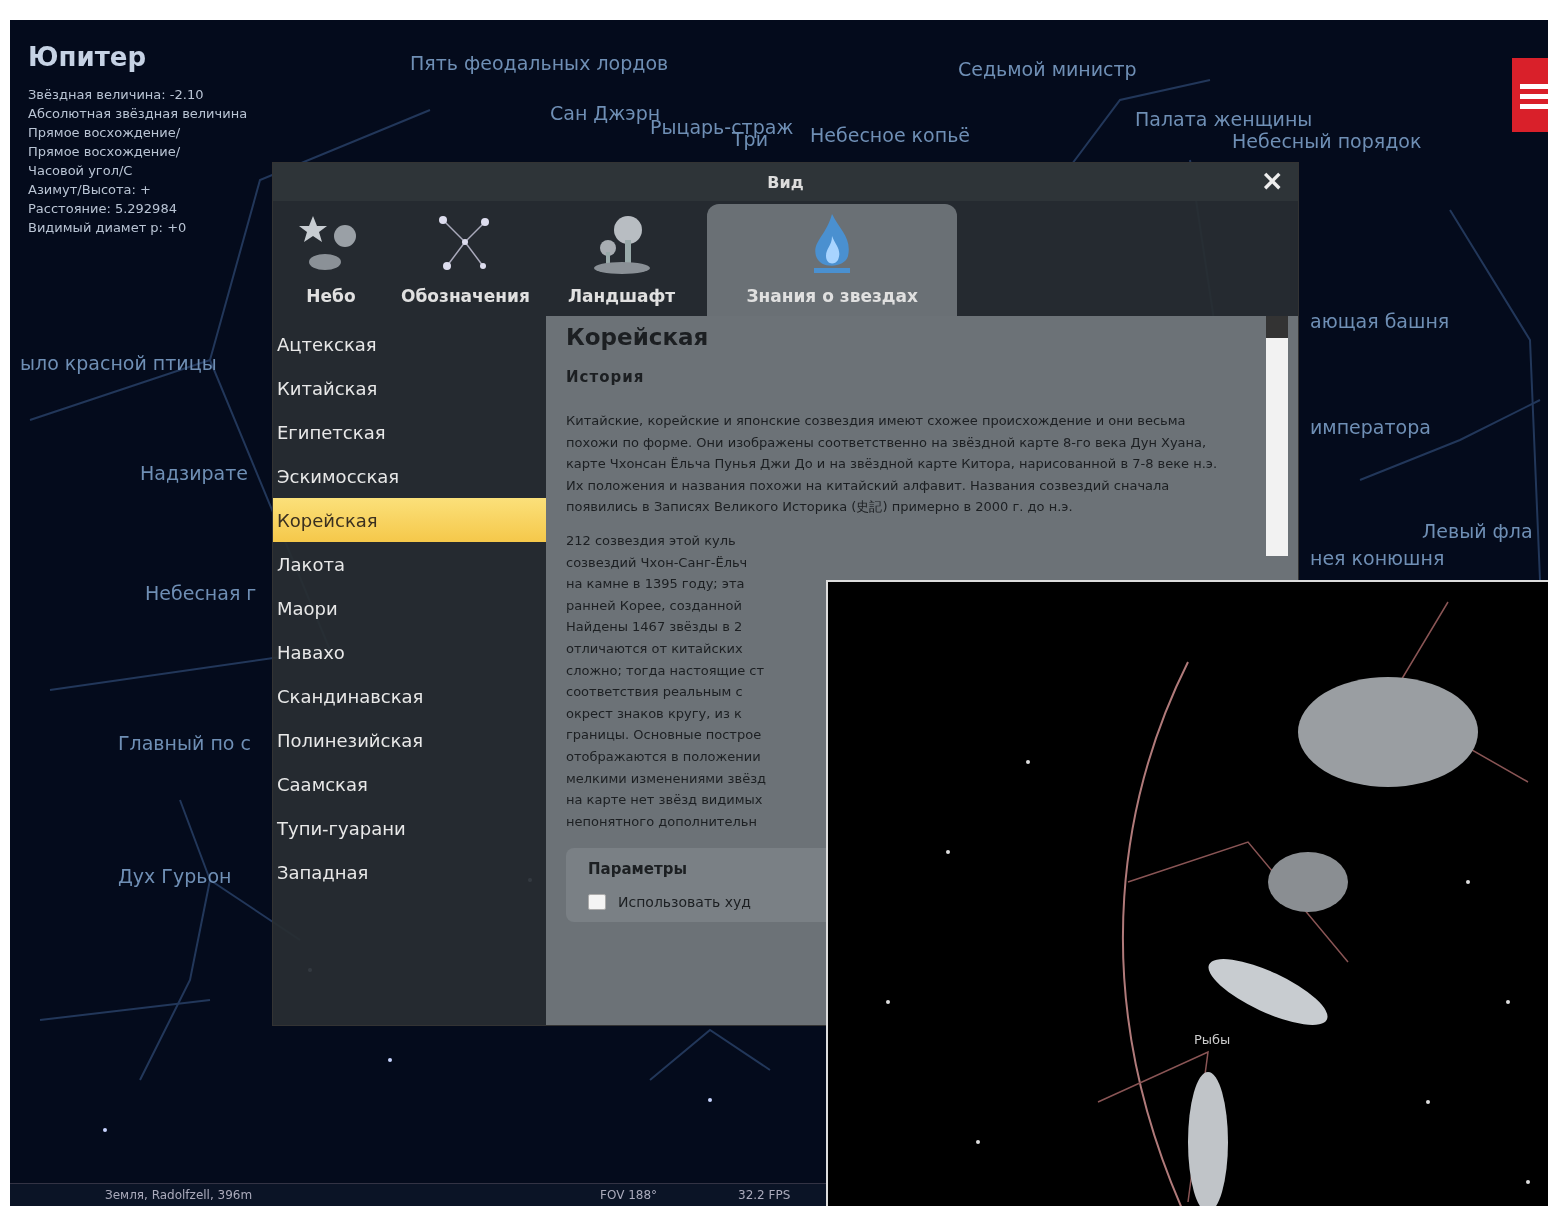 This screenshot has height=1206, width=1548. What do you see at coordinates (638, 337) in the screenshot?
I see `culture-heading: Корейская` at bounding box center [638, 337].